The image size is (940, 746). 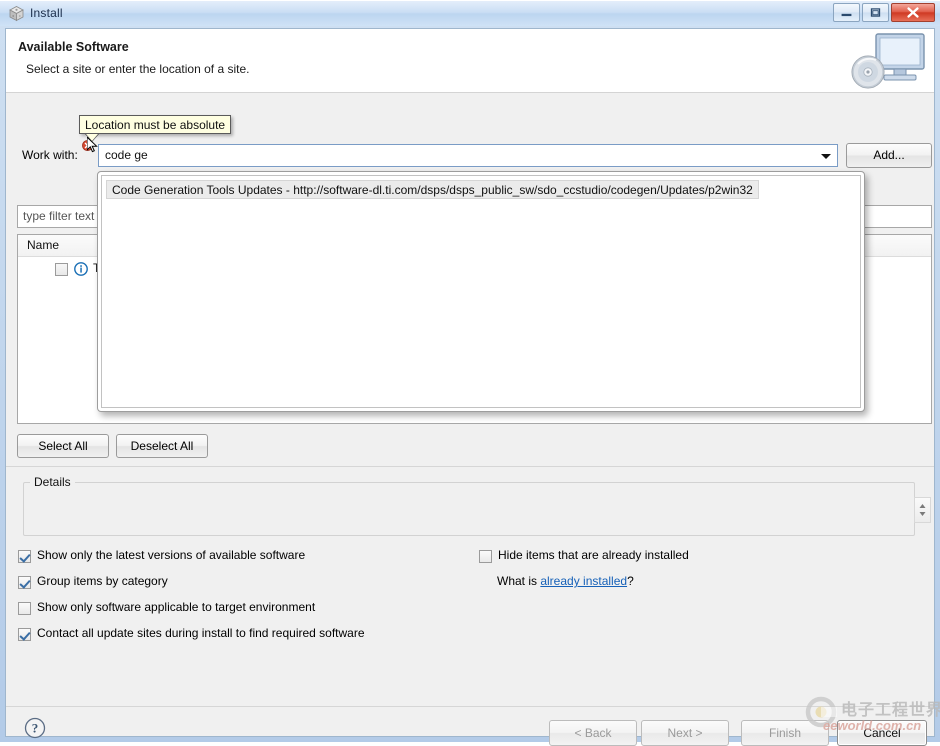 What do you see at coordinates (593, 555) in the screenshot?
I see `option-label: Hide items that are already installed` at bounding box center [593, 555].